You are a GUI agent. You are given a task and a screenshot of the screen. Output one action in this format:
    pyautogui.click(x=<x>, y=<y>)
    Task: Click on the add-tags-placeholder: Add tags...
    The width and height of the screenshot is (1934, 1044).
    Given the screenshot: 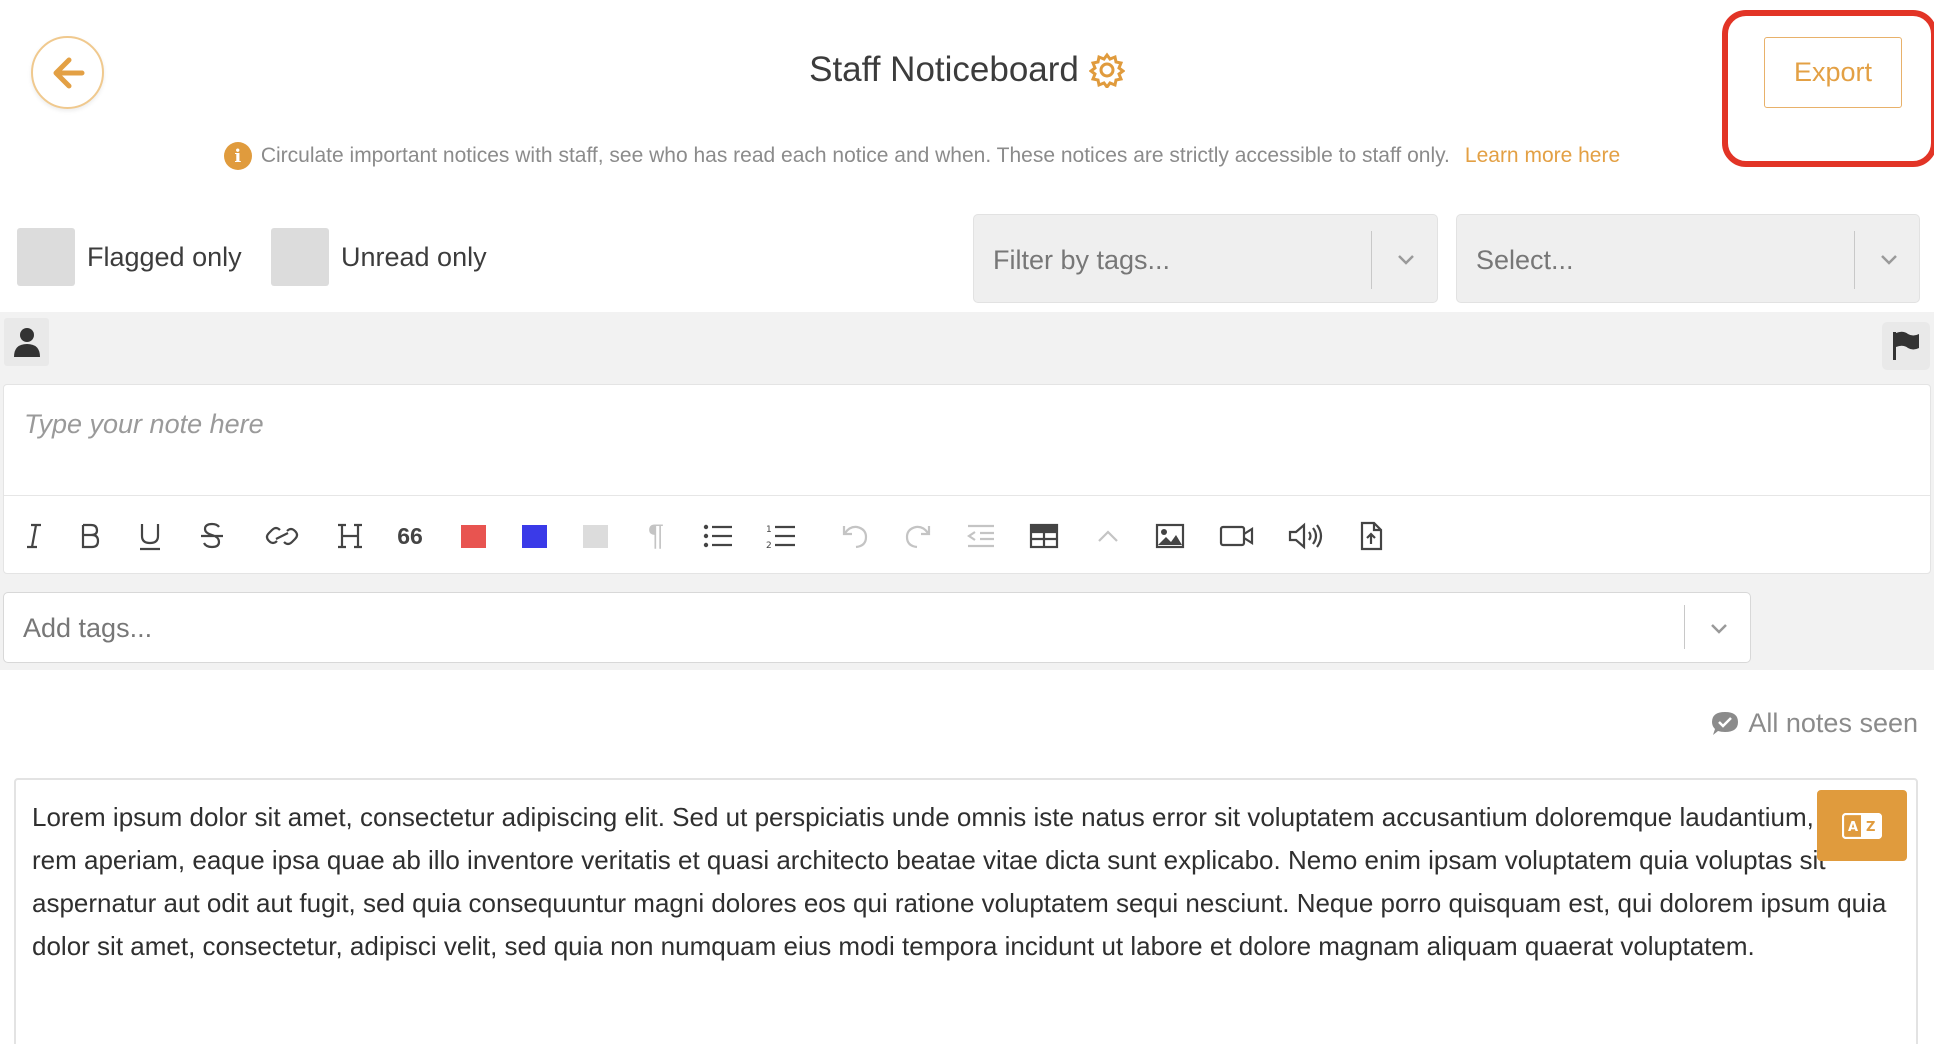 What is the action you would take?
    pyautogui.click(x=88, y=628)
    